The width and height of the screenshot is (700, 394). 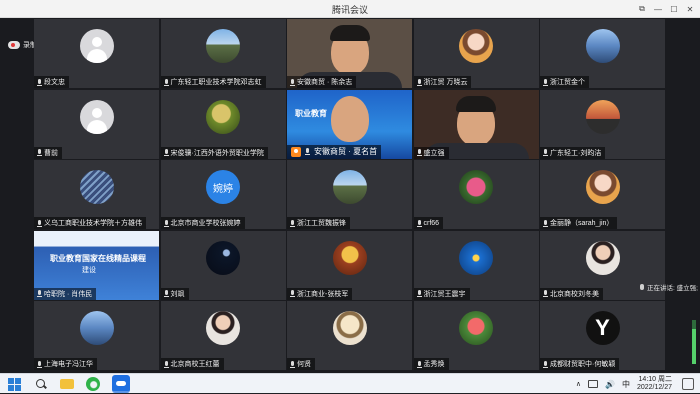 What do you see at coordinates (582, 223) in the screenshot?
I see `participant-name: 金丽静（sarah_jin）` at bounding box center [582, 223].